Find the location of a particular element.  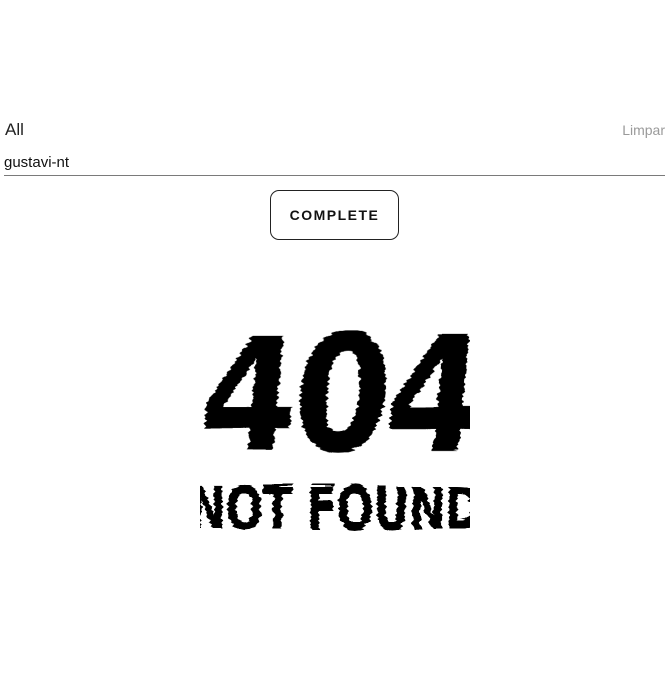

filter-label: All is located at coordinates (14, 129).